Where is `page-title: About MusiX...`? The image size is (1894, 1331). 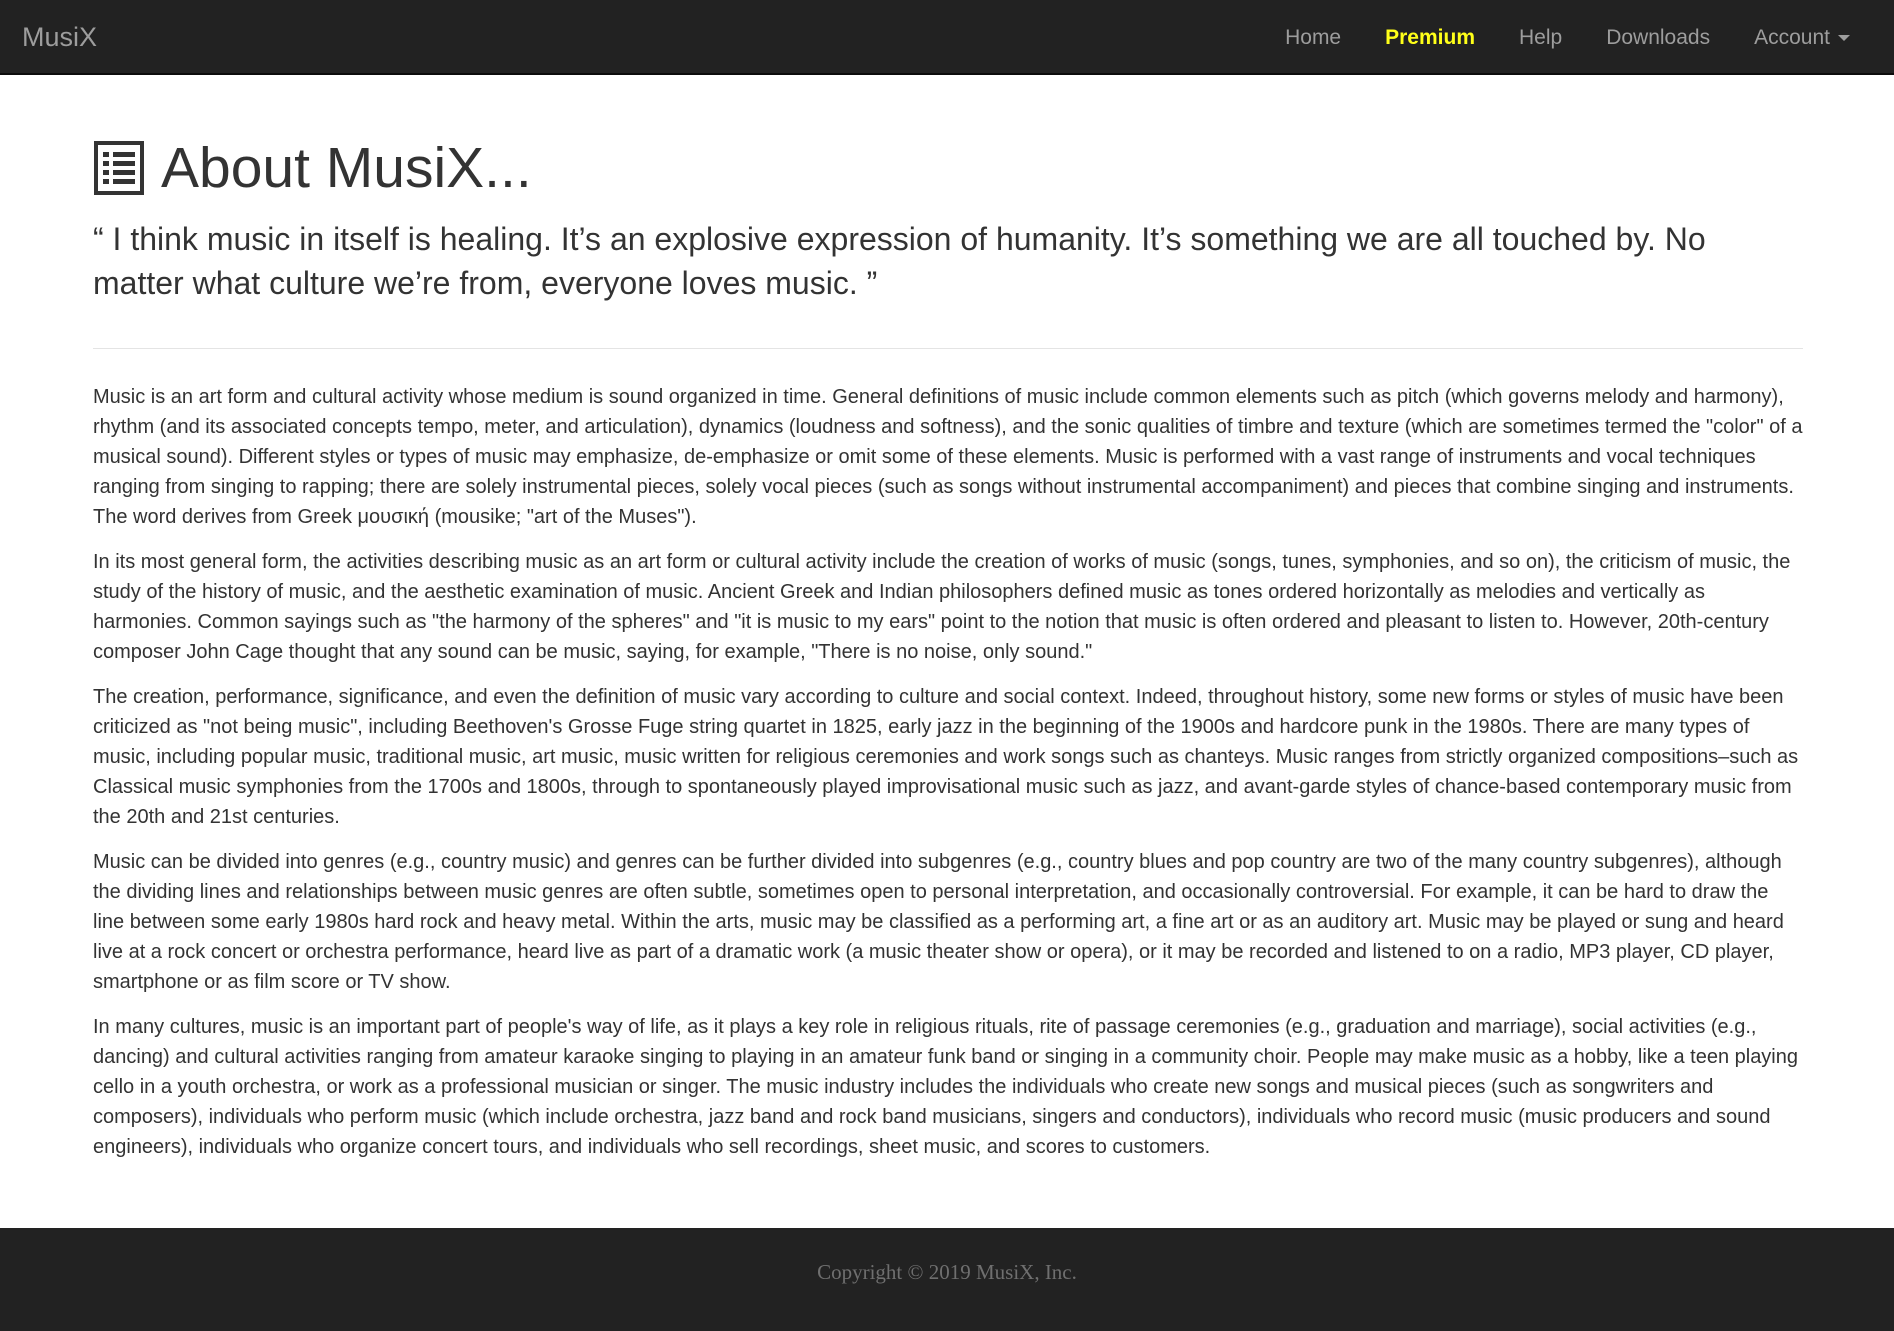 page-title: About MusiX... is located at coordinates (948, 168).